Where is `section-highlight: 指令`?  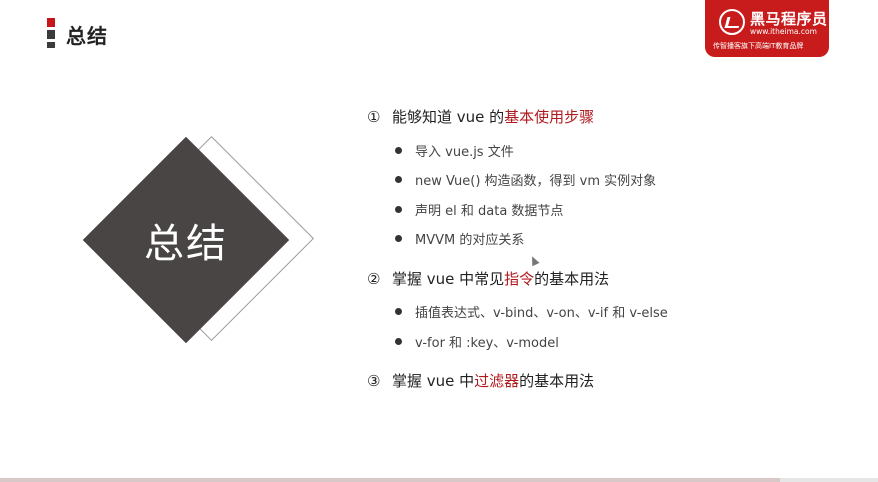
section-highlight: 指令 is located at coordinates (519, 279).